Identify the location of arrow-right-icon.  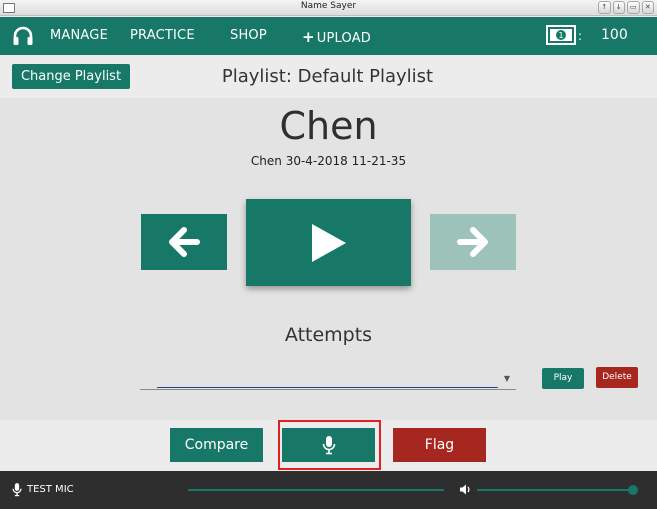
(472, 242).